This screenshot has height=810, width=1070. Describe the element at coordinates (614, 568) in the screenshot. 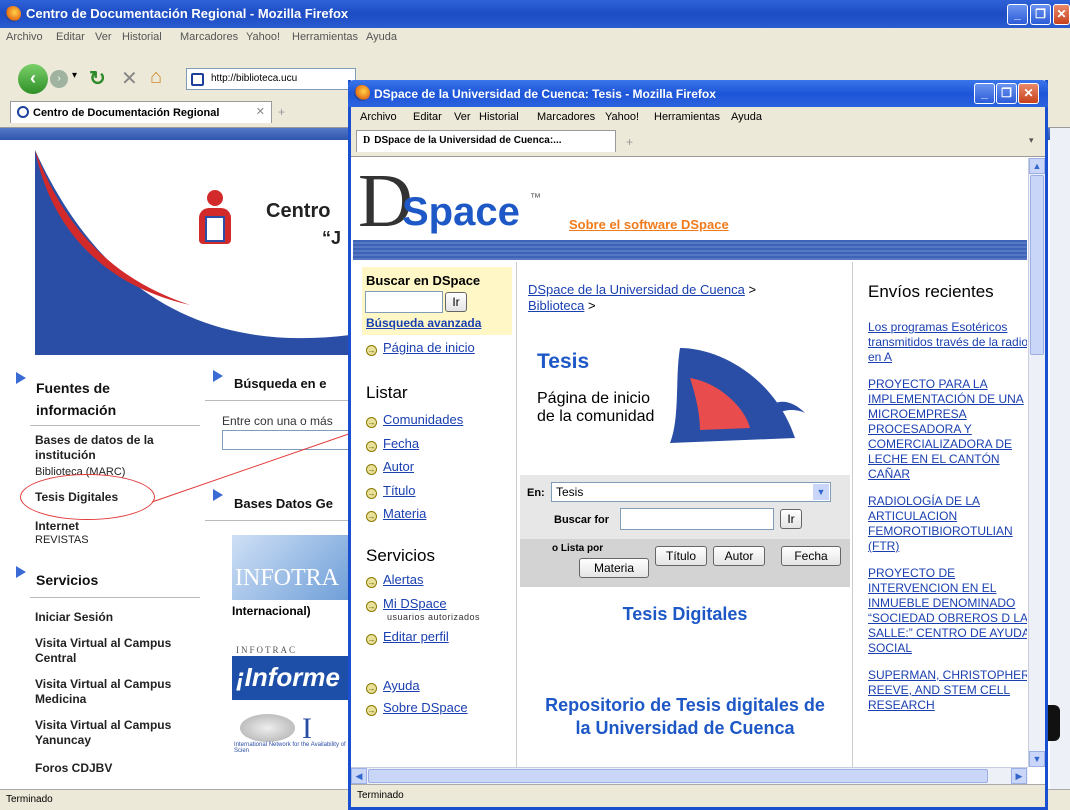

I see `browse-materia-button: Materia` at that location.